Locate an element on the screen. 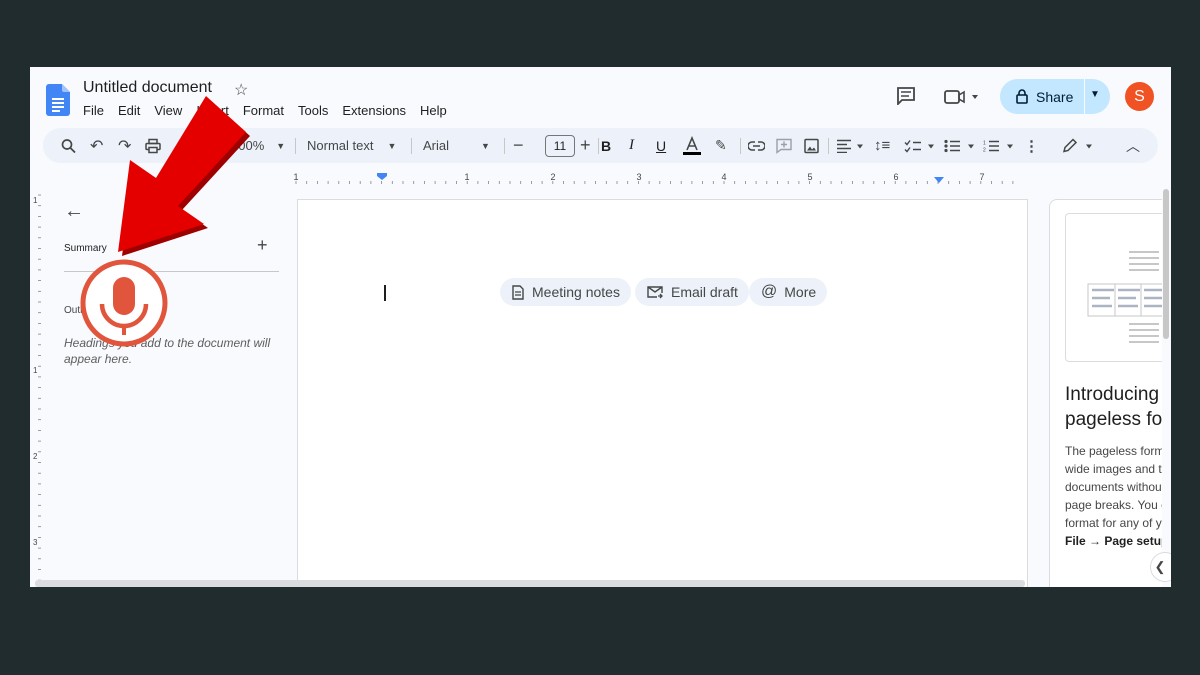  avatar: S is located at coordinates (1139, 96).